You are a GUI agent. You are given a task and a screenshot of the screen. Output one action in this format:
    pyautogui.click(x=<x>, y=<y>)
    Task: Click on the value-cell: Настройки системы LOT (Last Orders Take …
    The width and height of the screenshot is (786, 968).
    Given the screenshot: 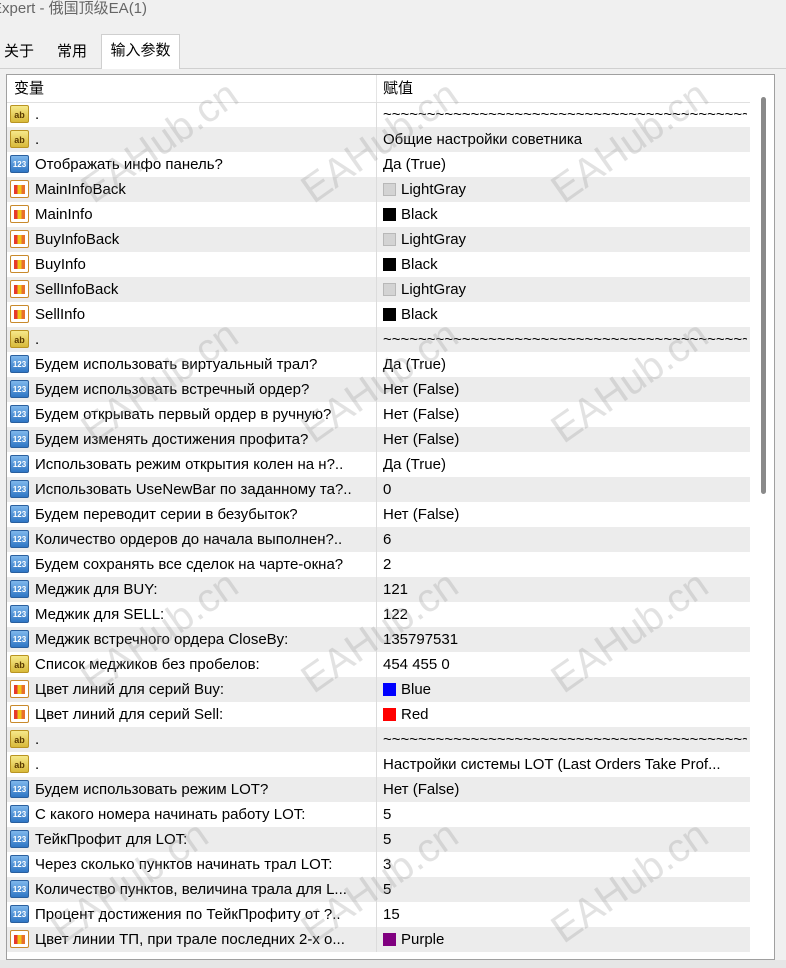 What is the action you would take?
    pyautogui.click(x=565, y=764)
    